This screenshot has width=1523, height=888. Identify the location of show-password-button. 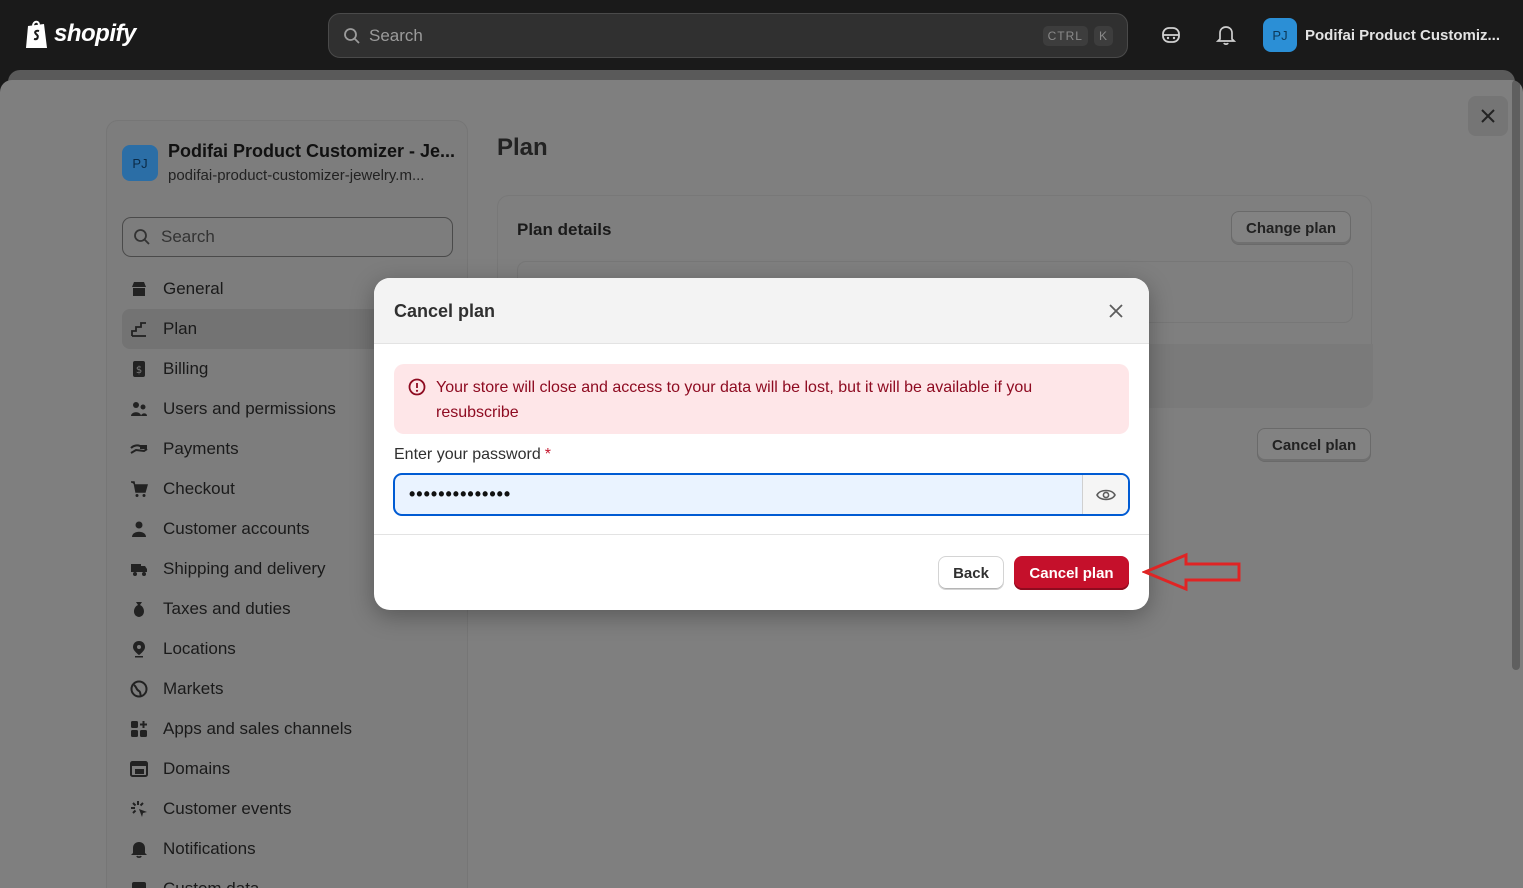
(1105, 494).